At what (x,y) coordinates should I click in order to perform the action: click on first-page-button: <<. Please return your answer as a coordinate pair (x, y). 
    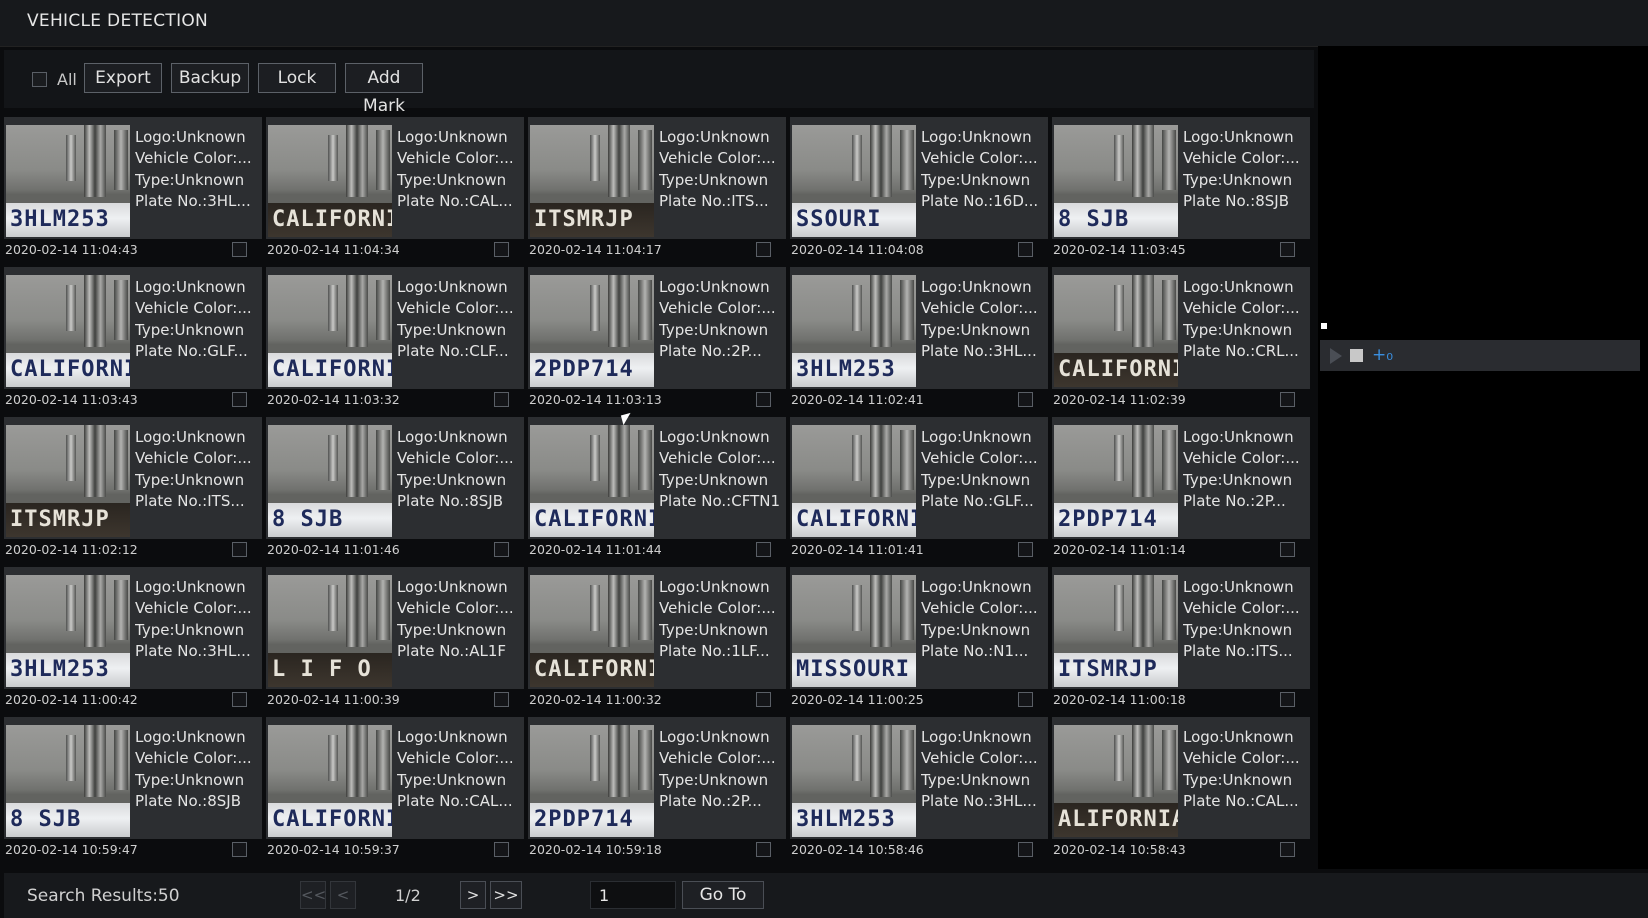
    Looking at the image, I should click on (313, 895).